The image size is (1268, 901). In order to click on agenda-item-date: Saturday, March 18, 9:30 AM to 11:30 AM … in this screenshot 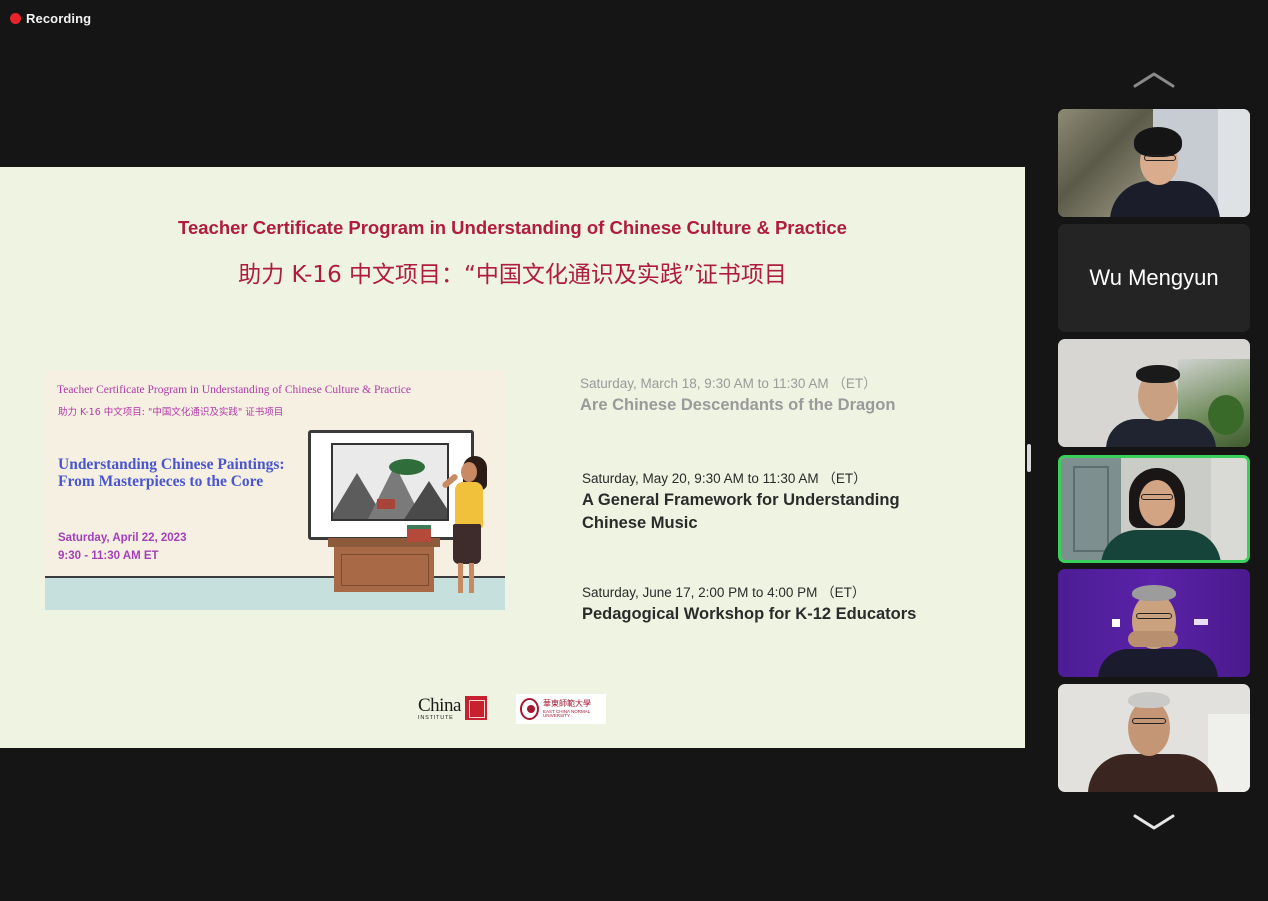, I will do `click(728, 383)`.